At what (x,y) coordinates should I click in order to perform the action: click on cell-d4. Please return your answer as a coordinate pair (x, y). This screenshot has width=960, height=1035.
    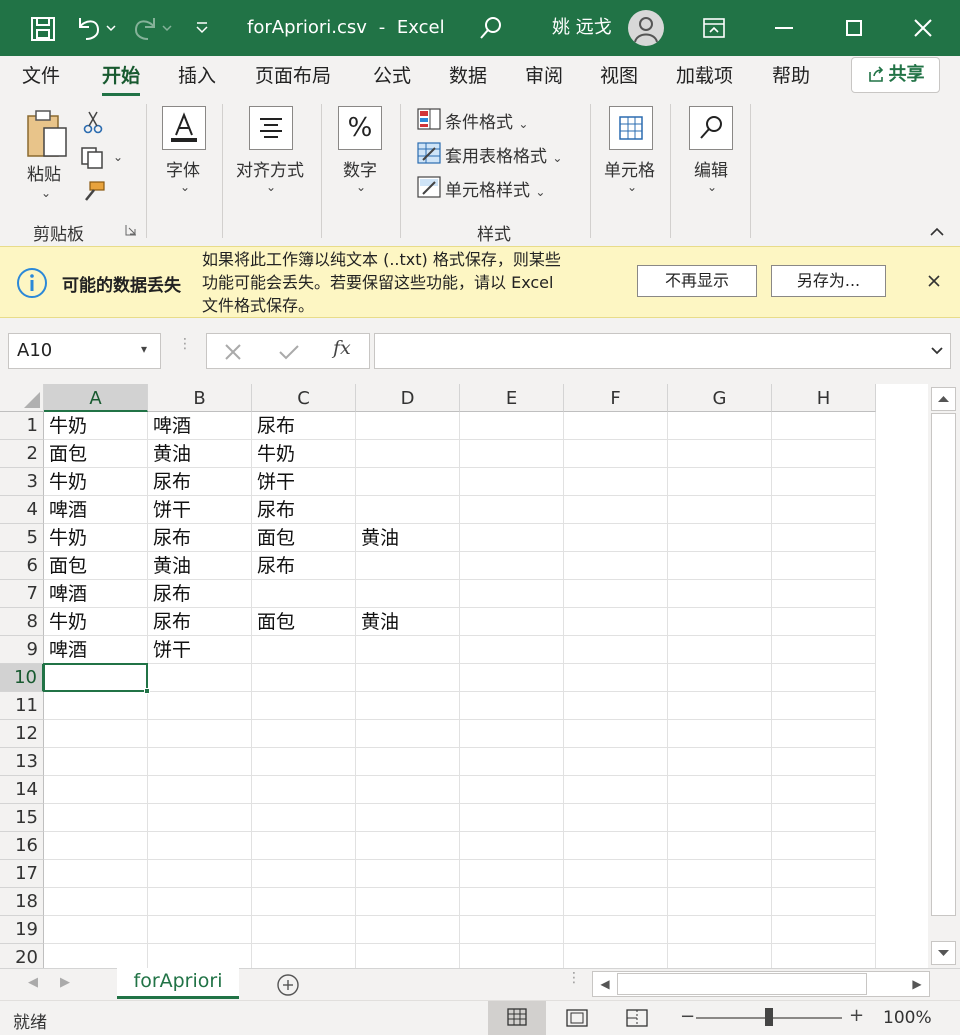
    Looking at the image, I should click on (408, 510).